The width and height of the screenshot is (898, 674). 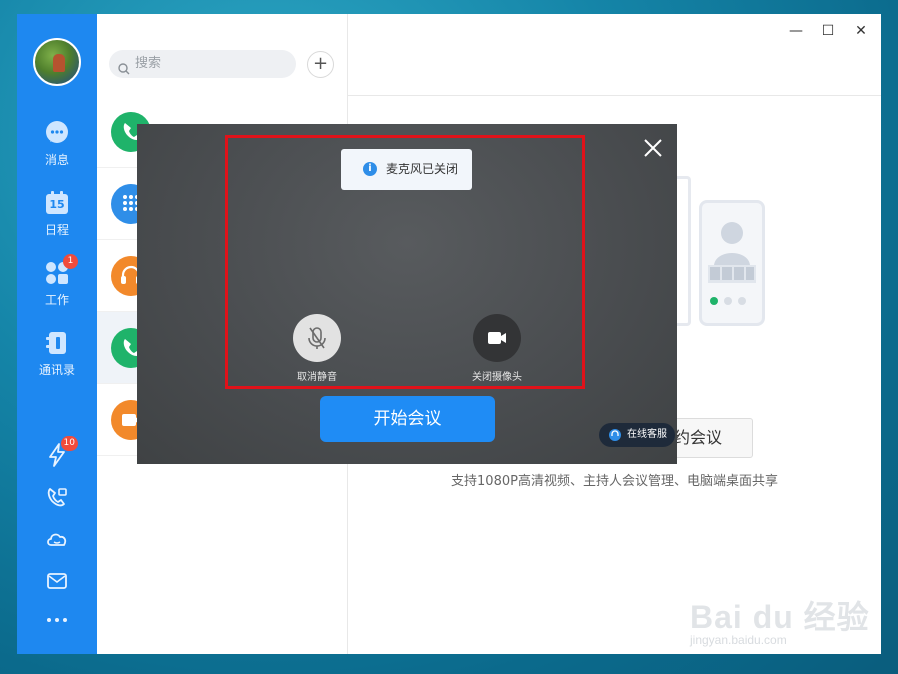 What do you see at coordinates (202, 64) in the screenshot?
I see `search-input: 搜索` at bounding box center [202, 64].